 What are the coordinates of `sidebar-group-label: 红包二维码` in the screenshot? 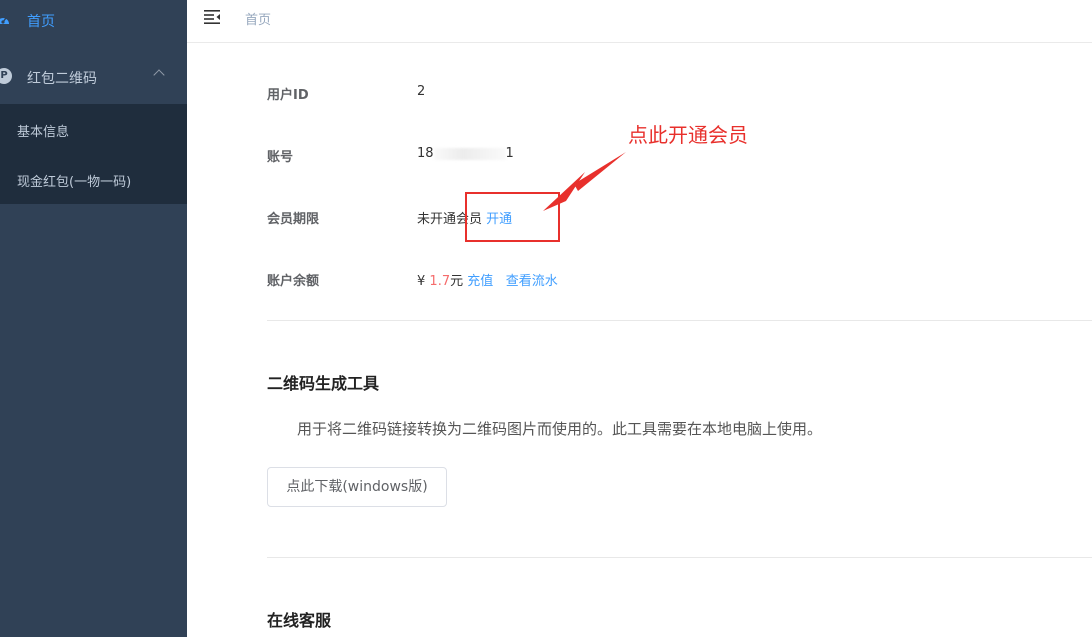 It's located at (62, 79).